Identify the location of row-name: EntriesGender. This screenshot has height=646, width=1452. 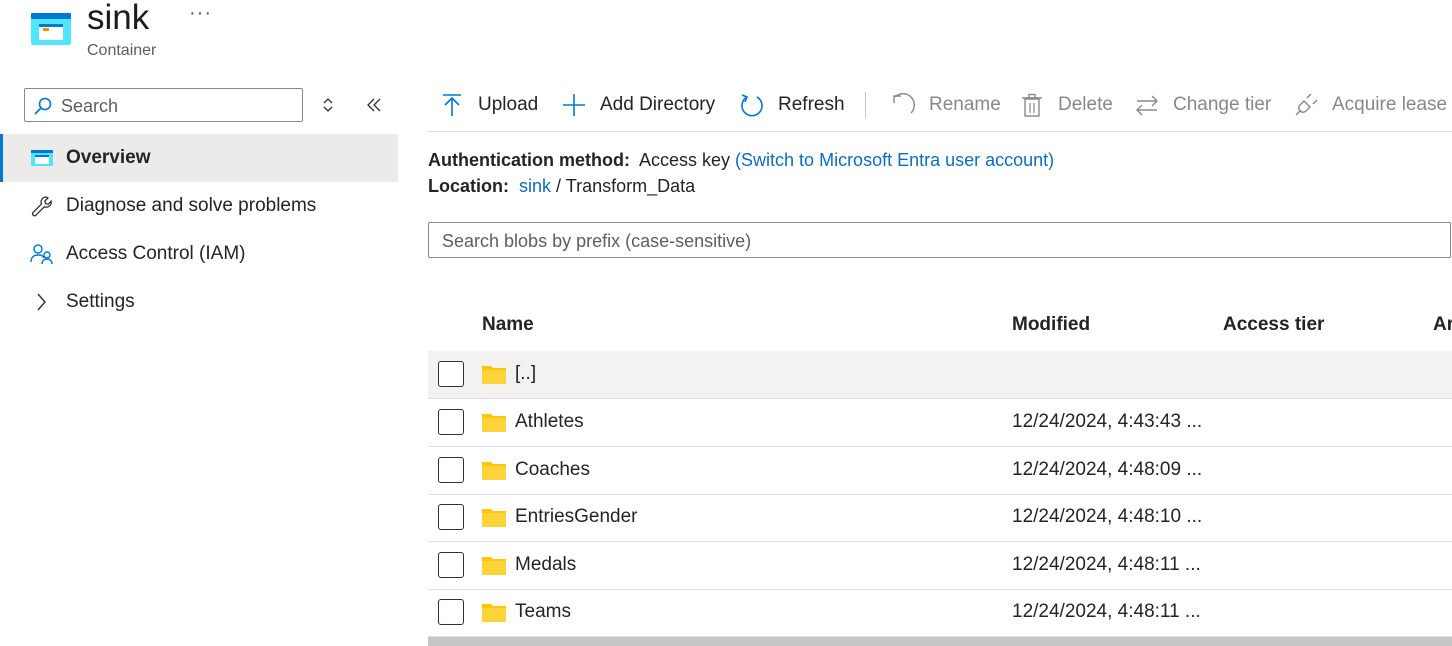
(576, 517).